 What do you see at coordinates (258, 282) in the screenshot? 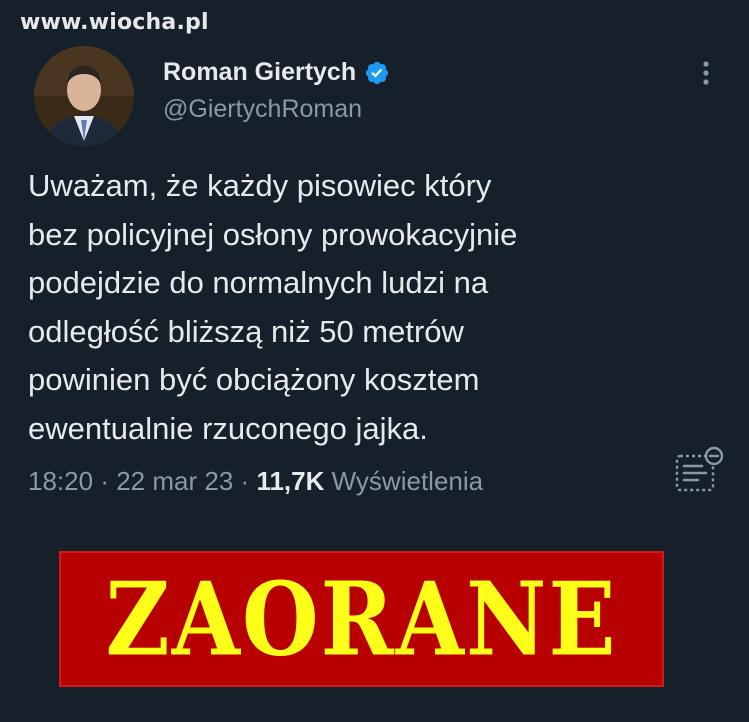
I see `tweet-line: podejdzie do normalnych ludzi na` at bounding box center [258, 282].